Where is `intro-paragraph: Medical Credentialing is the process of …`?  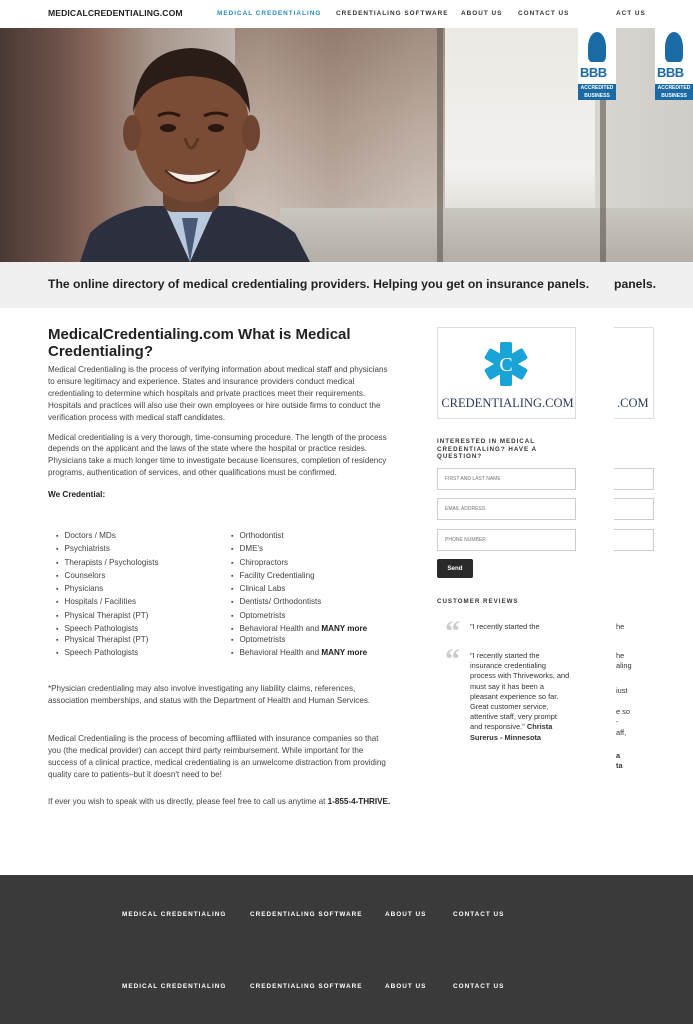 intro-paragraph: Medical Credentialing is the process of … is located at coordinates (218, 393).